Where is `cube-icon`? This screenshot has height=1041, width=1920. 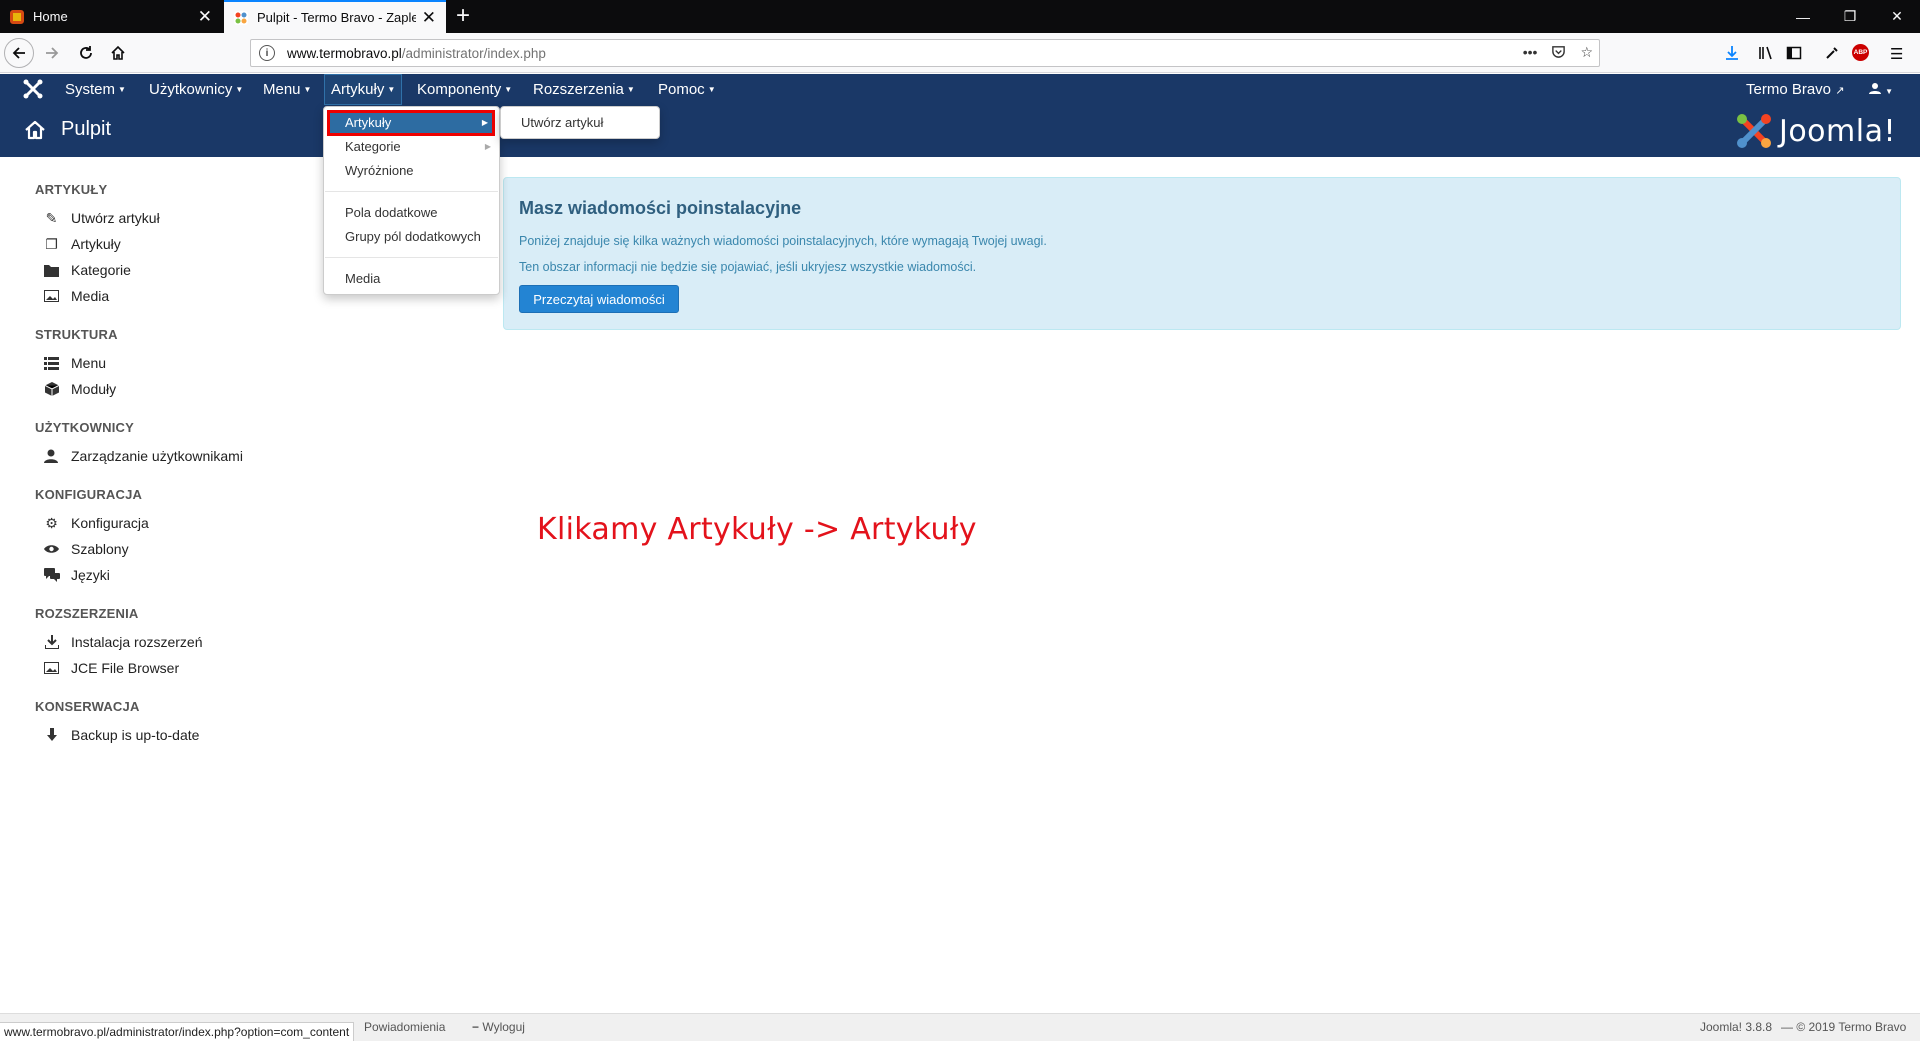
cube-icon is located at coordinates (51, 389).